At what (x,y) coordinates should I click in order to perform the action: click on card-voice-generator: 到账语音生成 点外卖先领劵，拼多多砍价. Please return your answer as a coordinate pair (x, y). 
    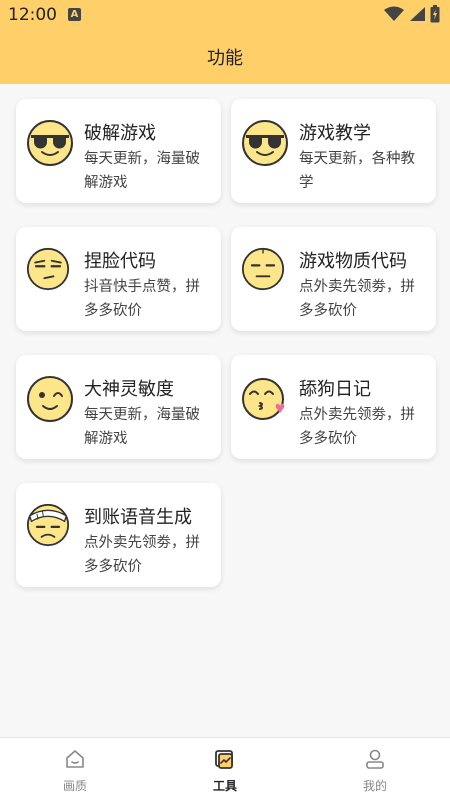
    Looking at the image, I should click on (118, 535).